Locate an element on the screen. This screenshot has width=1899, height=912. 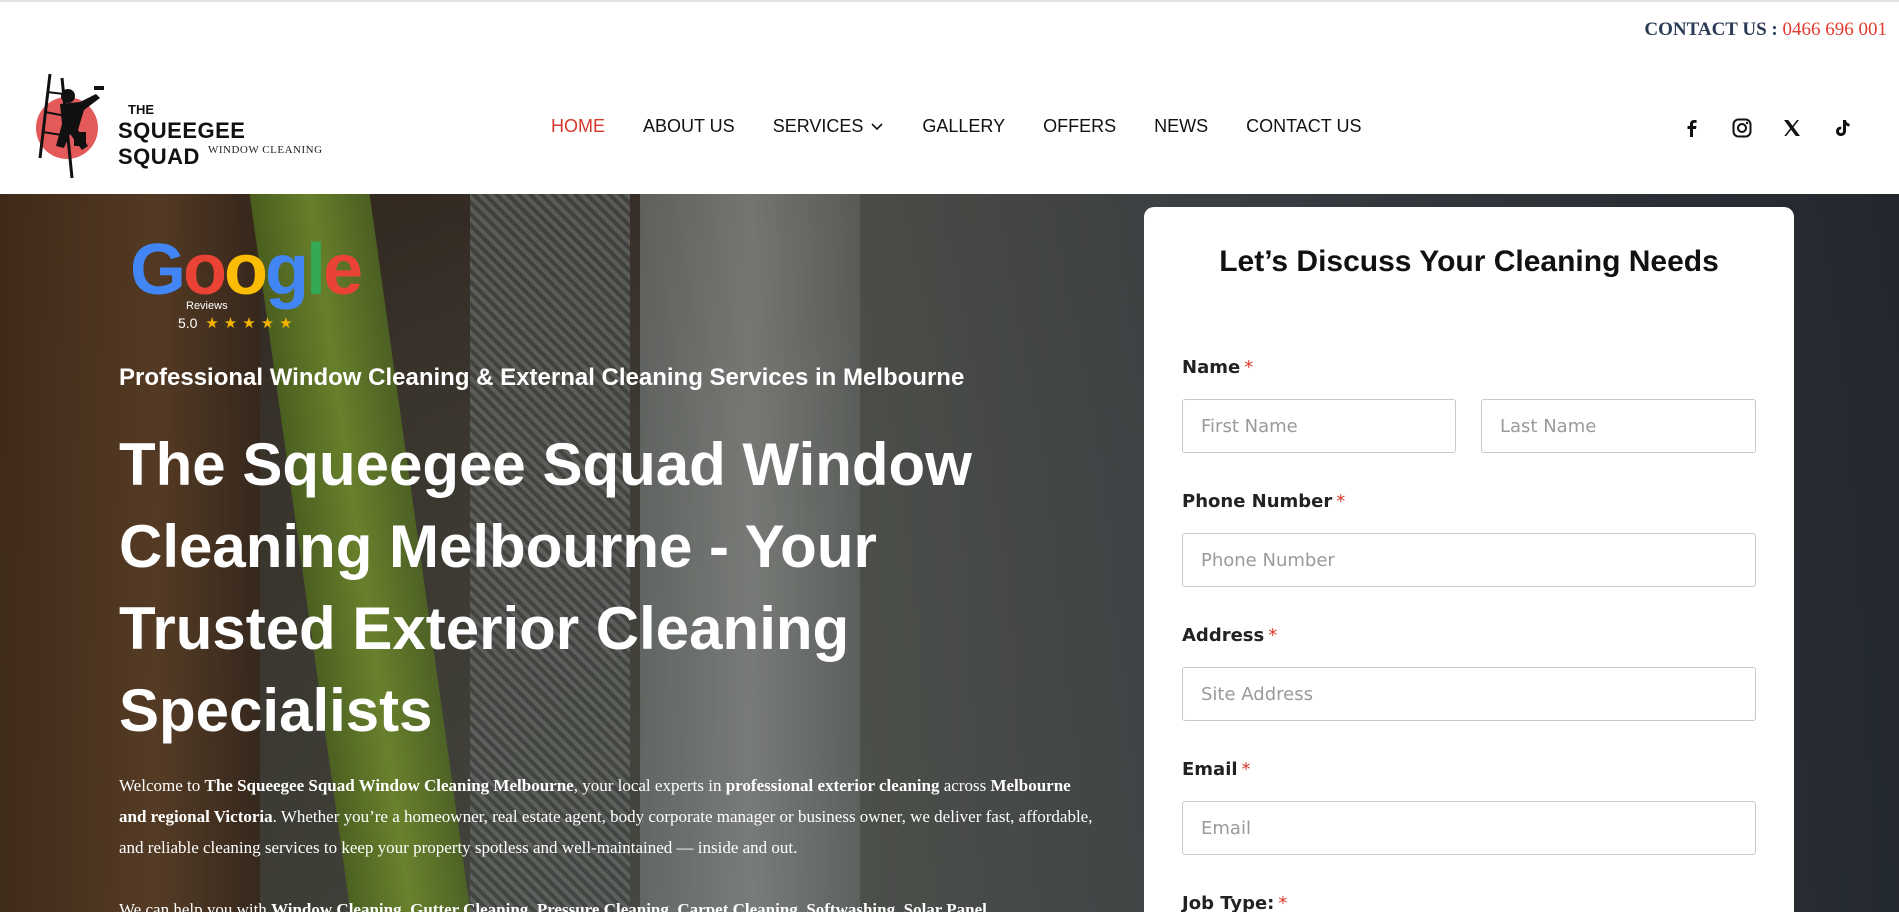
first-name-input is located at coordinates (1319, 426).